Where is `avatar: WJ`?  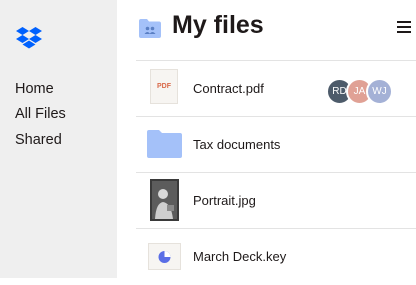 avatar: WJ is located at coordinates (379, 91).